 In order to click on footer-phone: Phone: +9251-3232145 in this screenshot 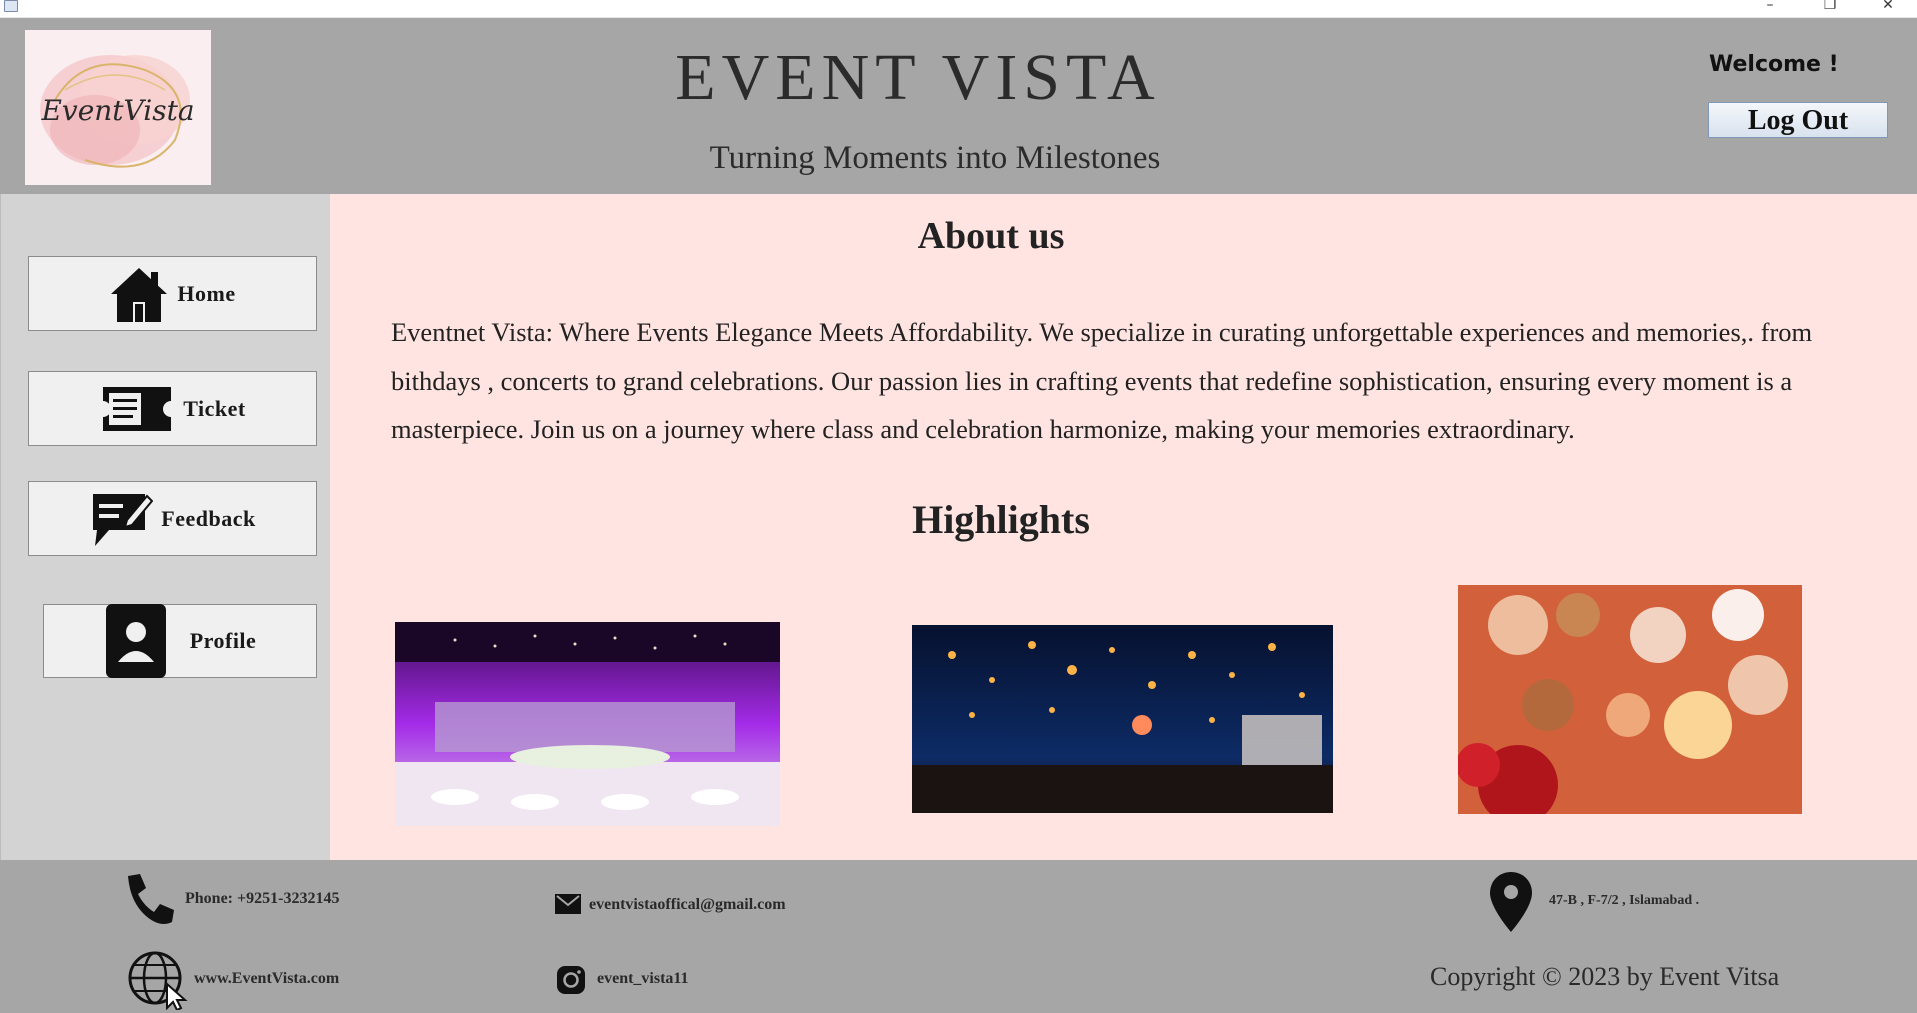, I will do `click(262, 898)`.